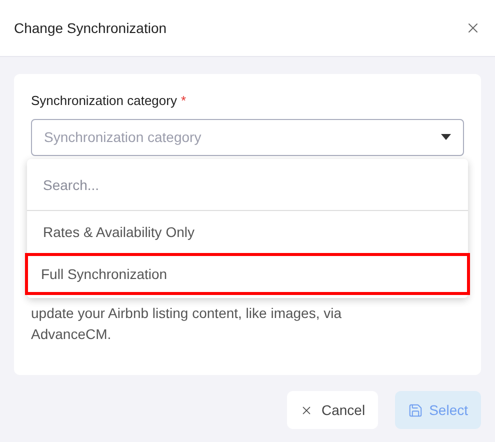  Describe the element at coordinates (416, 410) in the screenshot. I see `save-icon` at that location.